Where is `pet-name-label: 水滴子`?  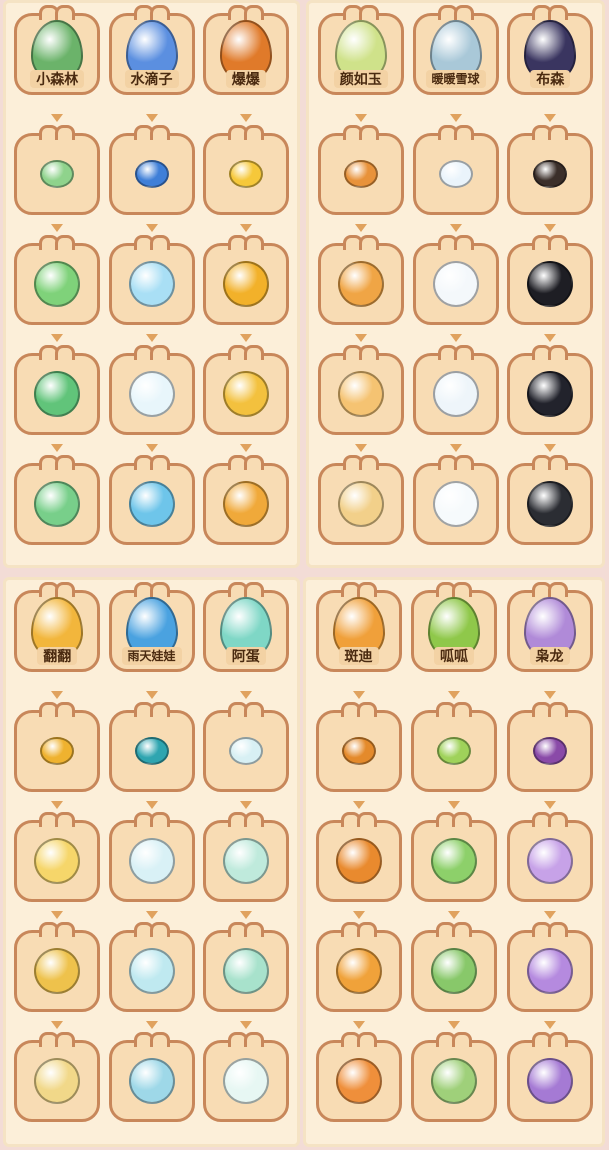
pet-name-label: 水滴子 is located at coordinates (151, 79).